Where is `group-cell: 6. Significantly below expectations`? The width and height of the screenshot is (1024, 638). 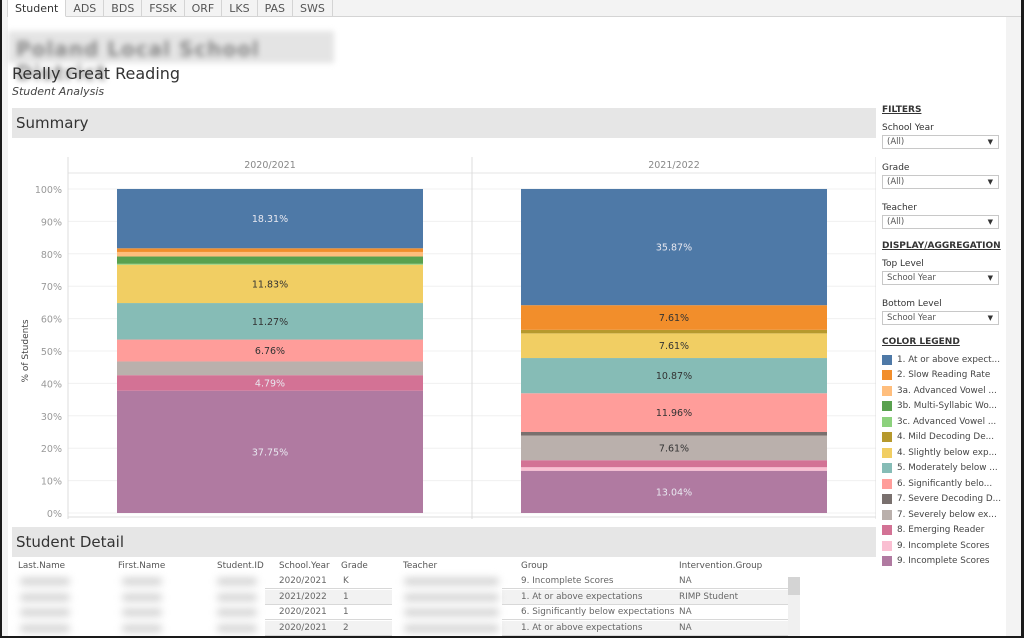 group-cell: 6. Significantly below expectations is located at coordinates (598, 612).